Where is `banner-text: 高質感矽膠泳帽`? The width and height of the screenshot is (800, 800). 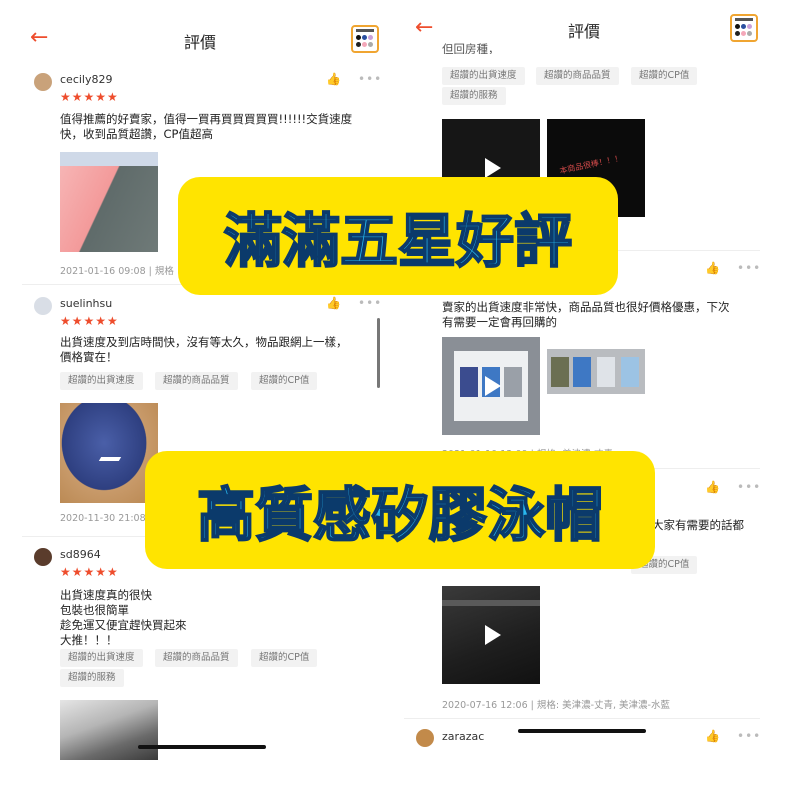 banner-text: 高質感矽膠泳帽 is located at coordinates (400, 515).